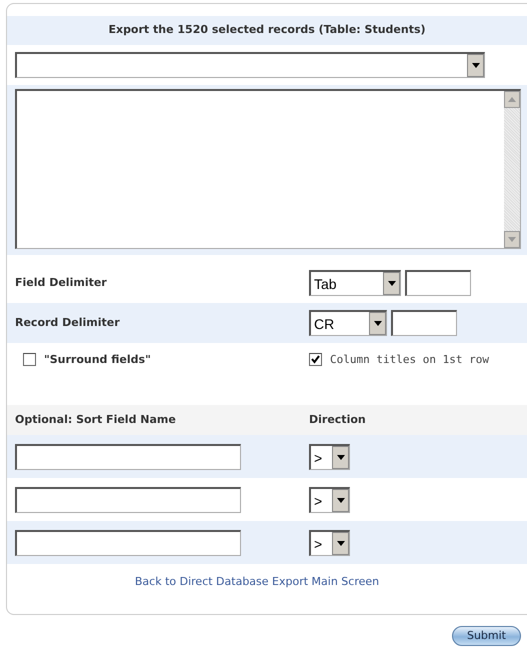 This screenshot has width=527, height=650. I want to click on up-arrow-icon, so click(512, 99).